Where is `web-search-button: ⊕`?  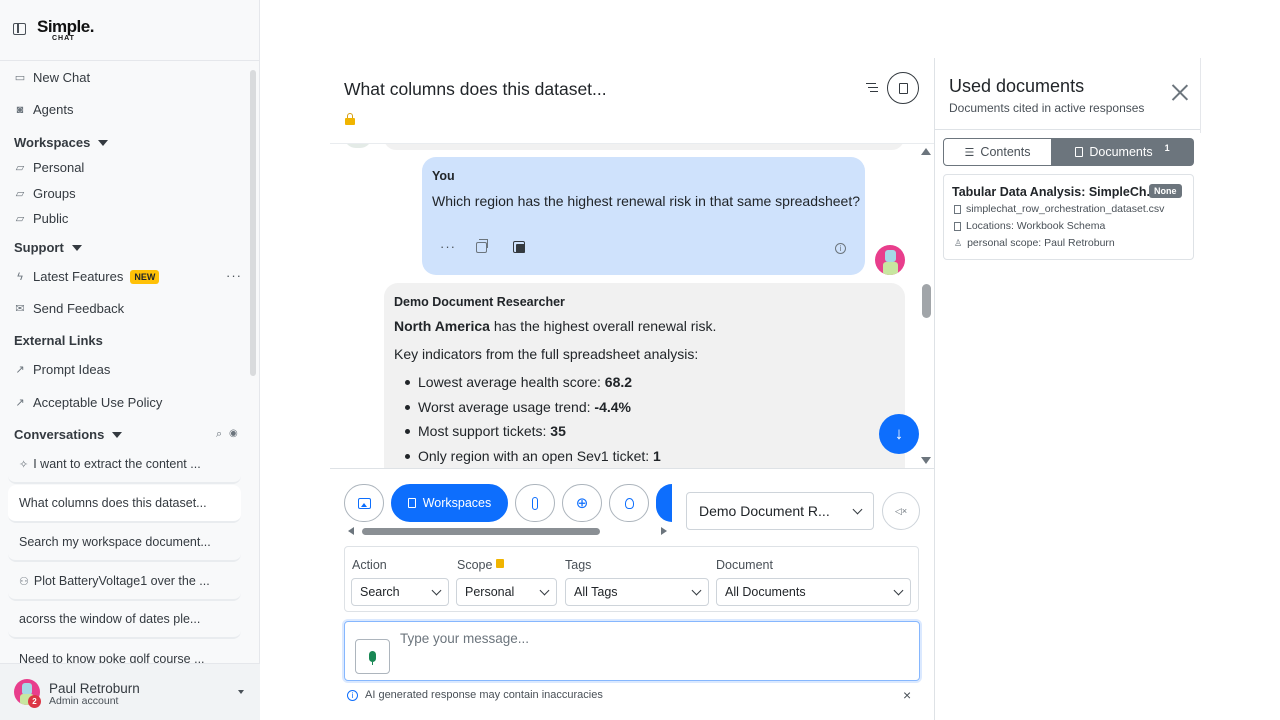
web-search-button: ⊕ is located at coordinates (582, 503).